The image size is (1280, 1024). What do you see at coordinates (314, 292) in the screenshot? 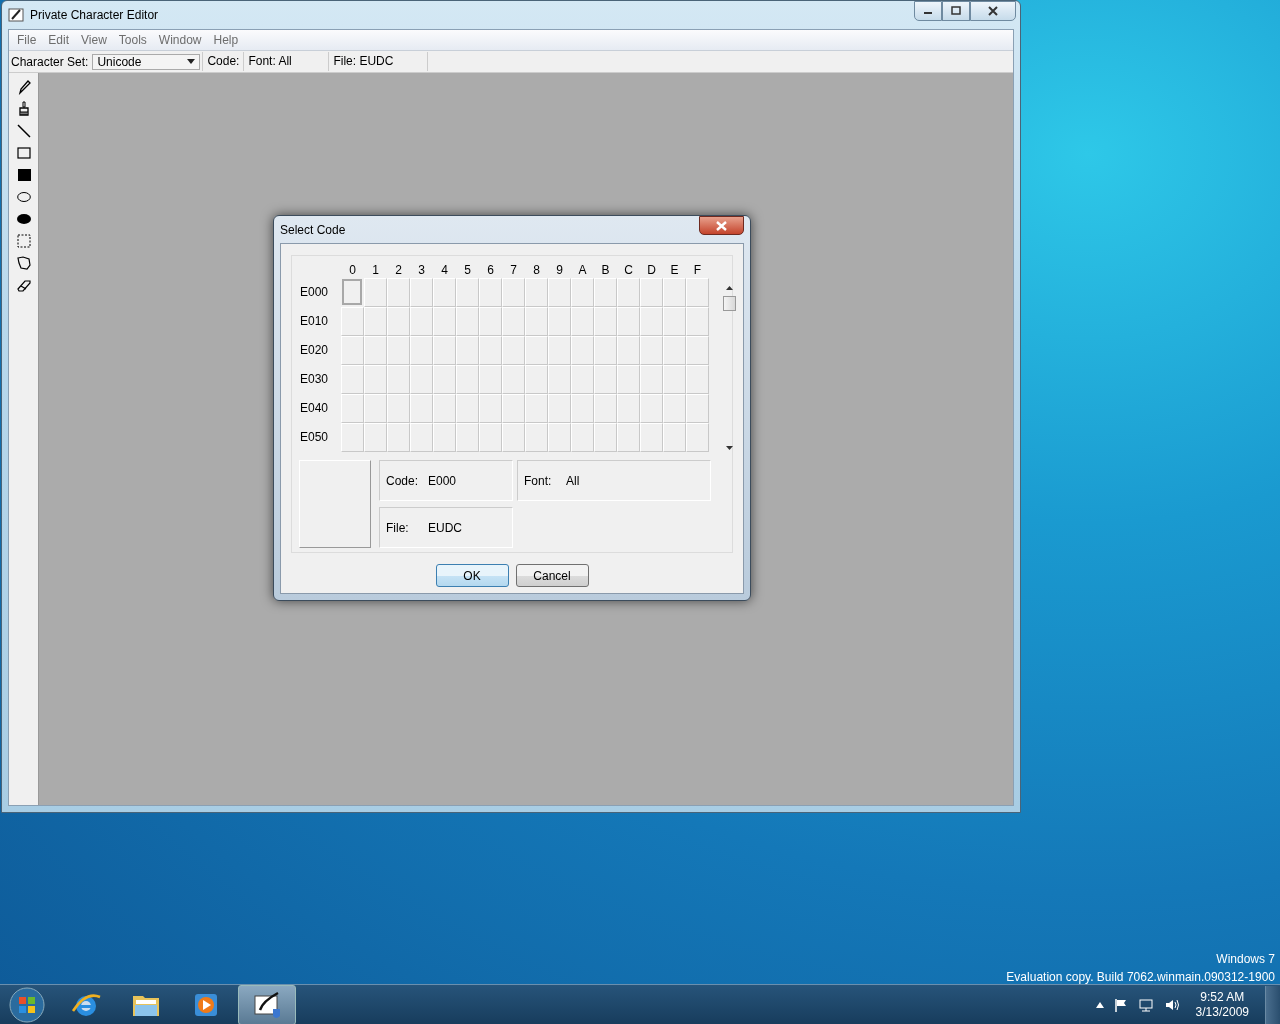
I see `row-header: E000` at bounding box center [314, 292].